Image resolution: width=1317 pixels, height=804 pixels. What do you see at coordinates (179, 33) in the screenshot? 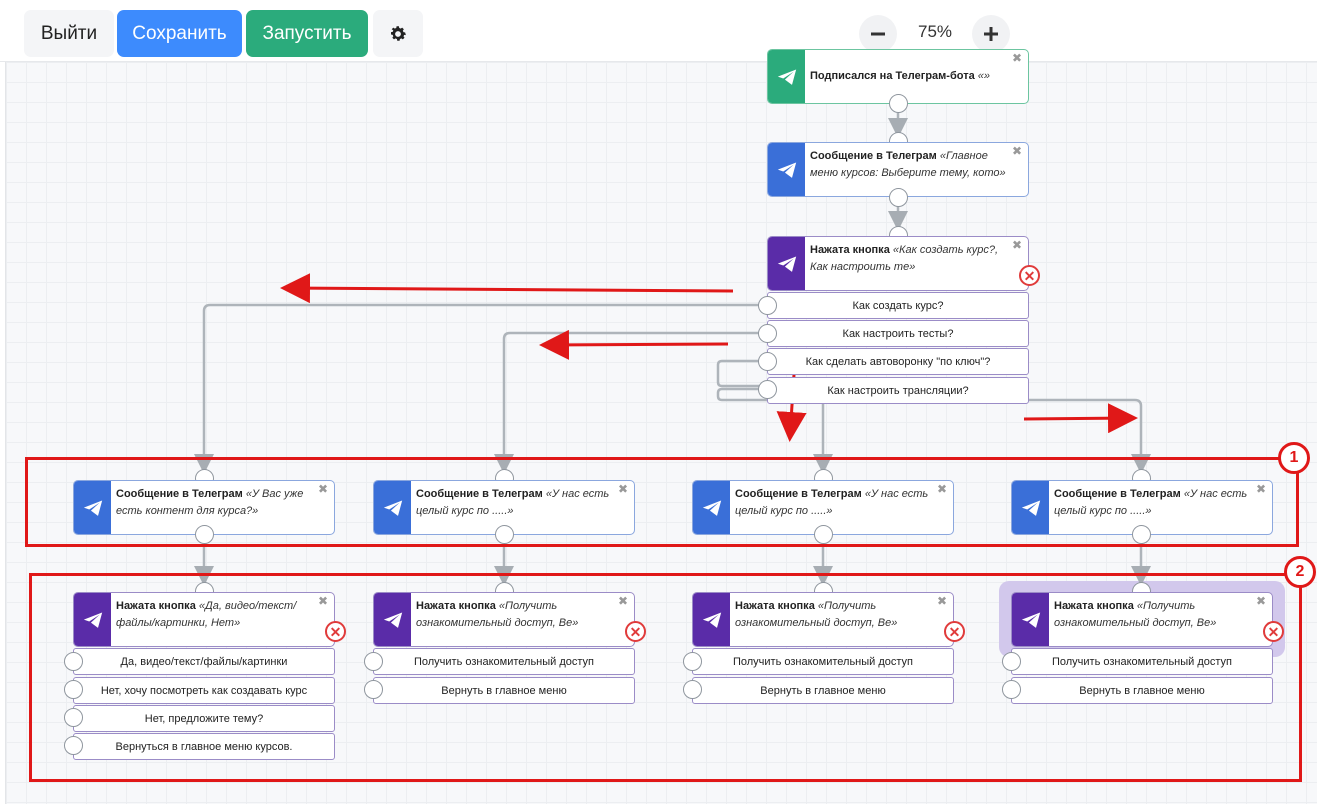
I see `save-button: Сохранить` at bounding box center [179, 33].